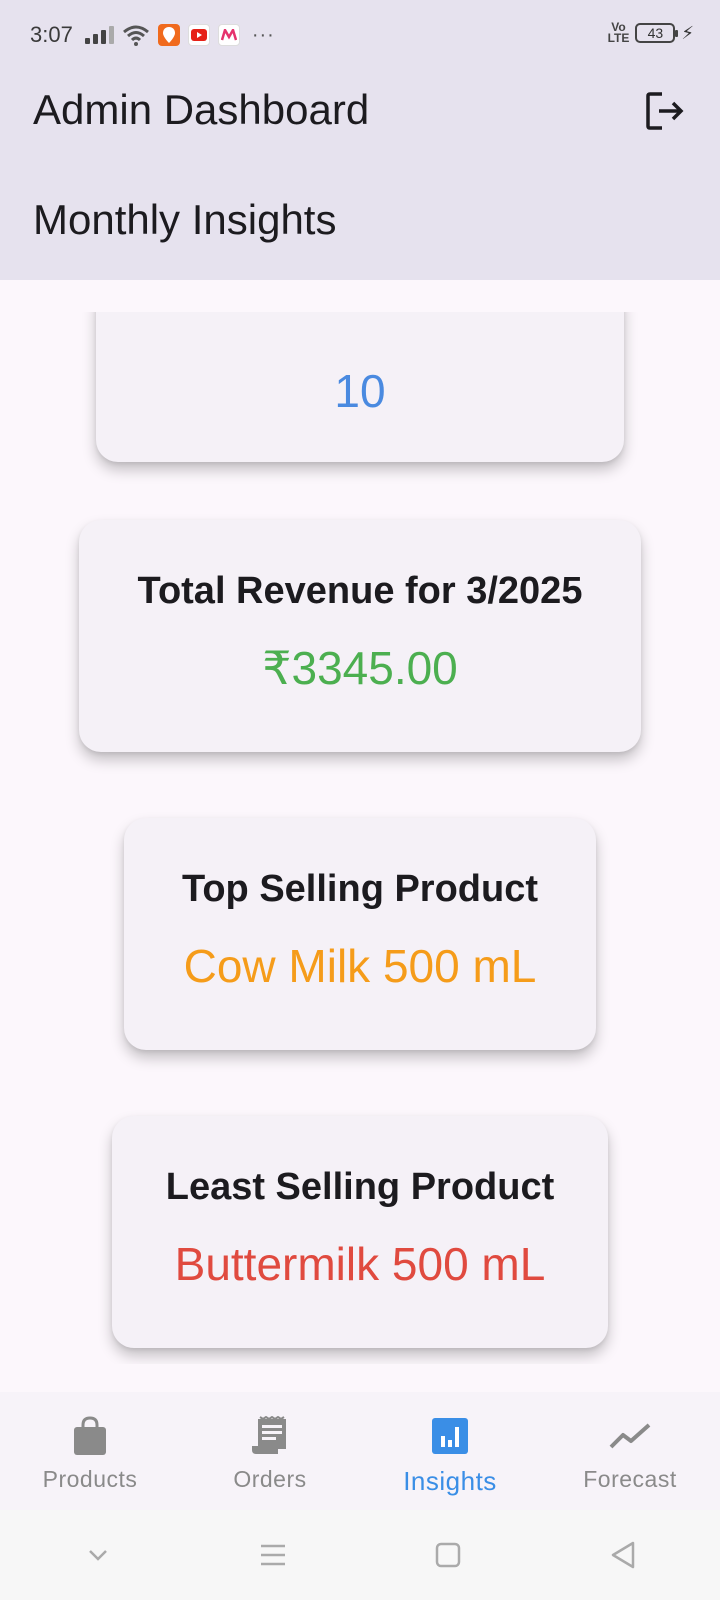 The width and height of the screenshot is (720, 1600). I want to click on section-title: Monthly Insights, so click(185, 219).